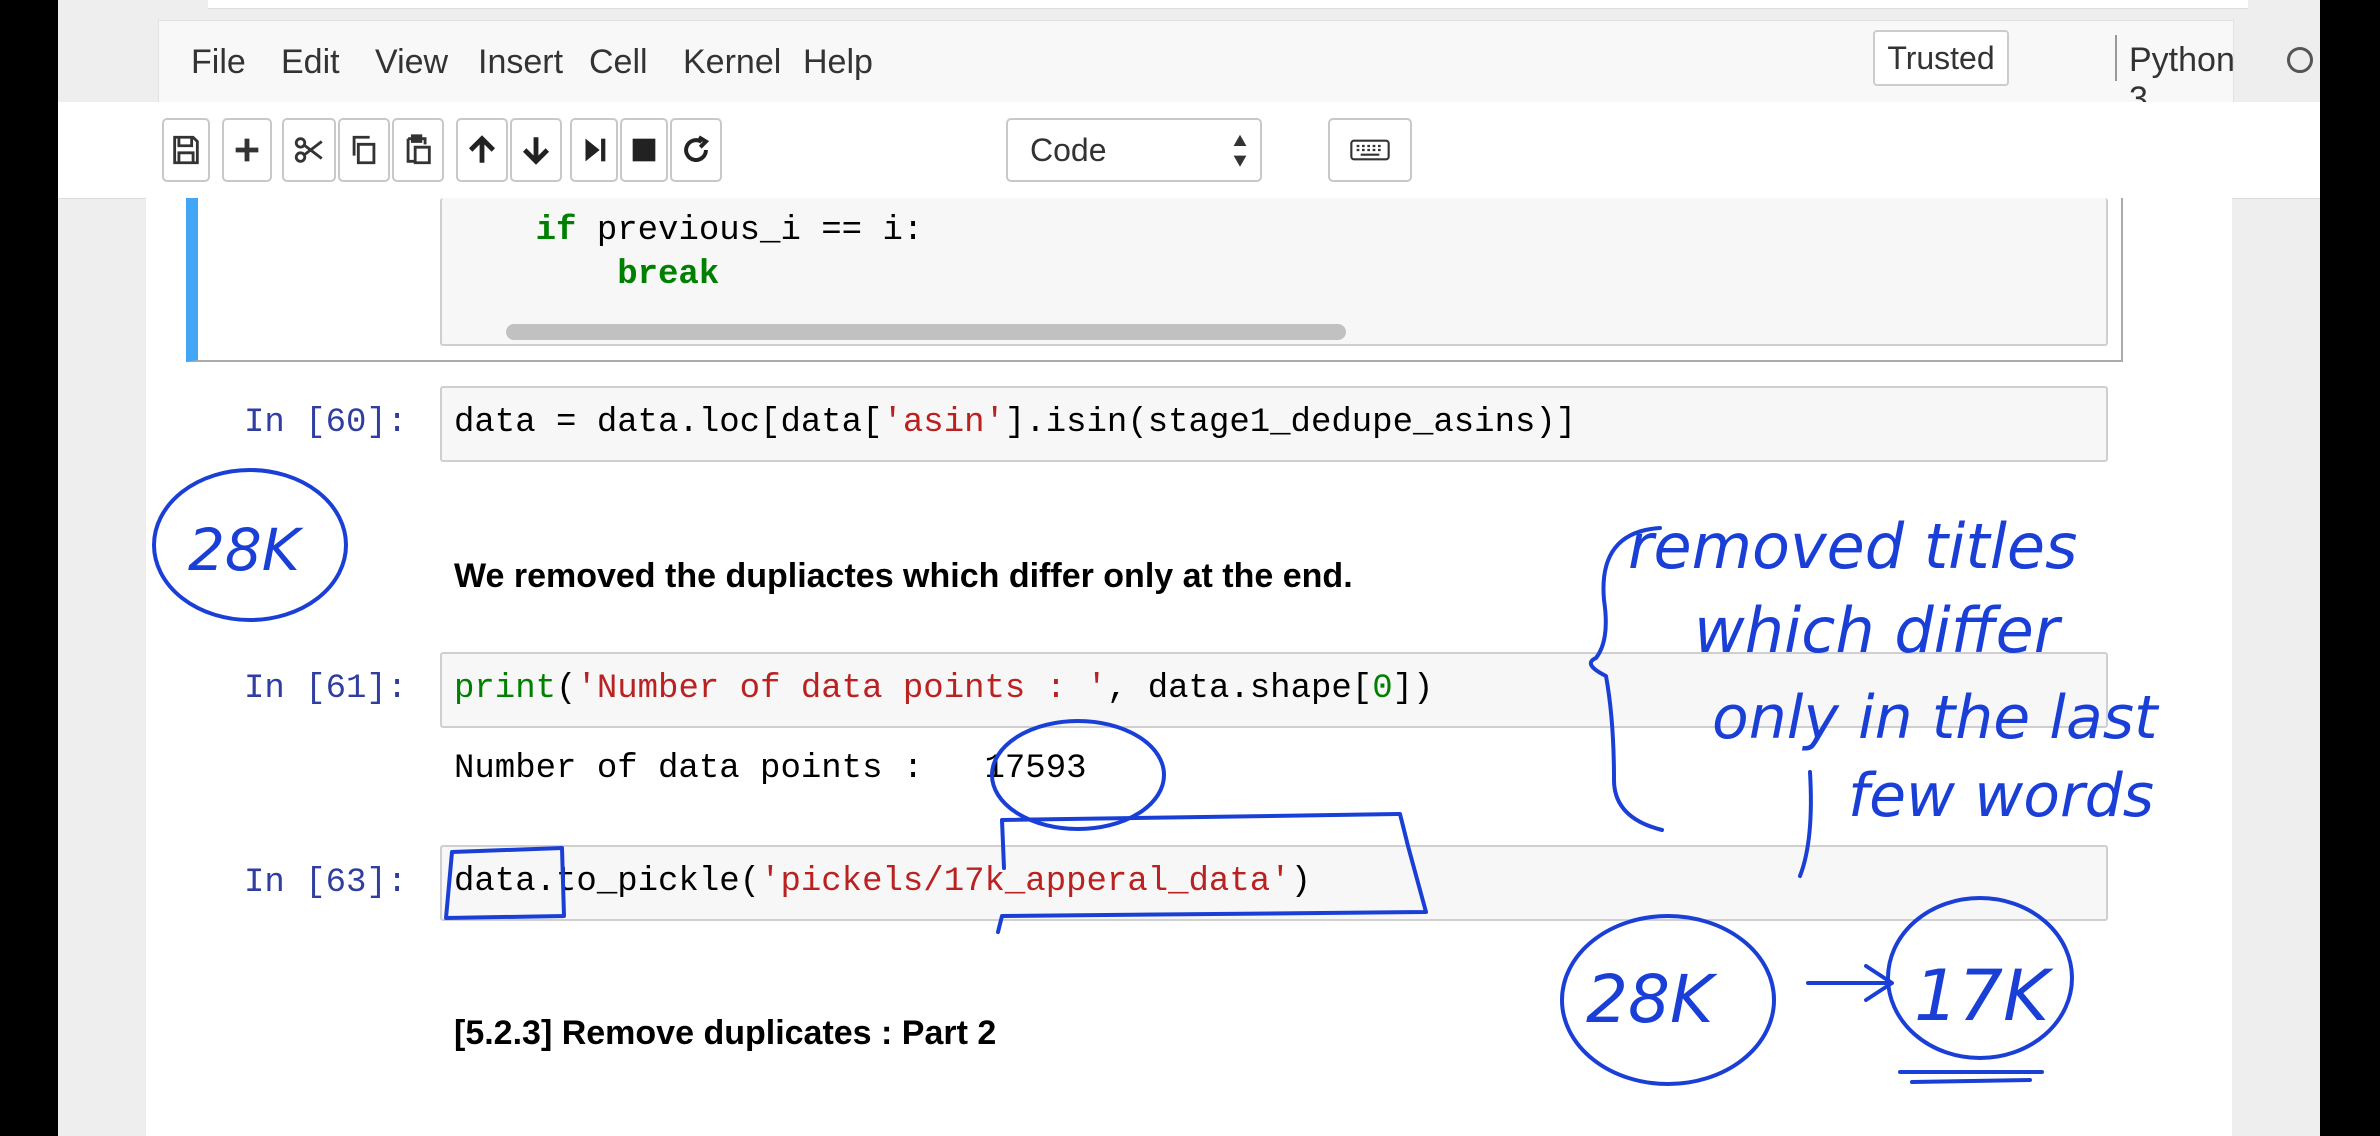 The width and height of the screenshot is (2380, 1136). Describe the element at coordinates (732, 62) in the screenshot. I see `menu-kernel: Kernel` at that location.